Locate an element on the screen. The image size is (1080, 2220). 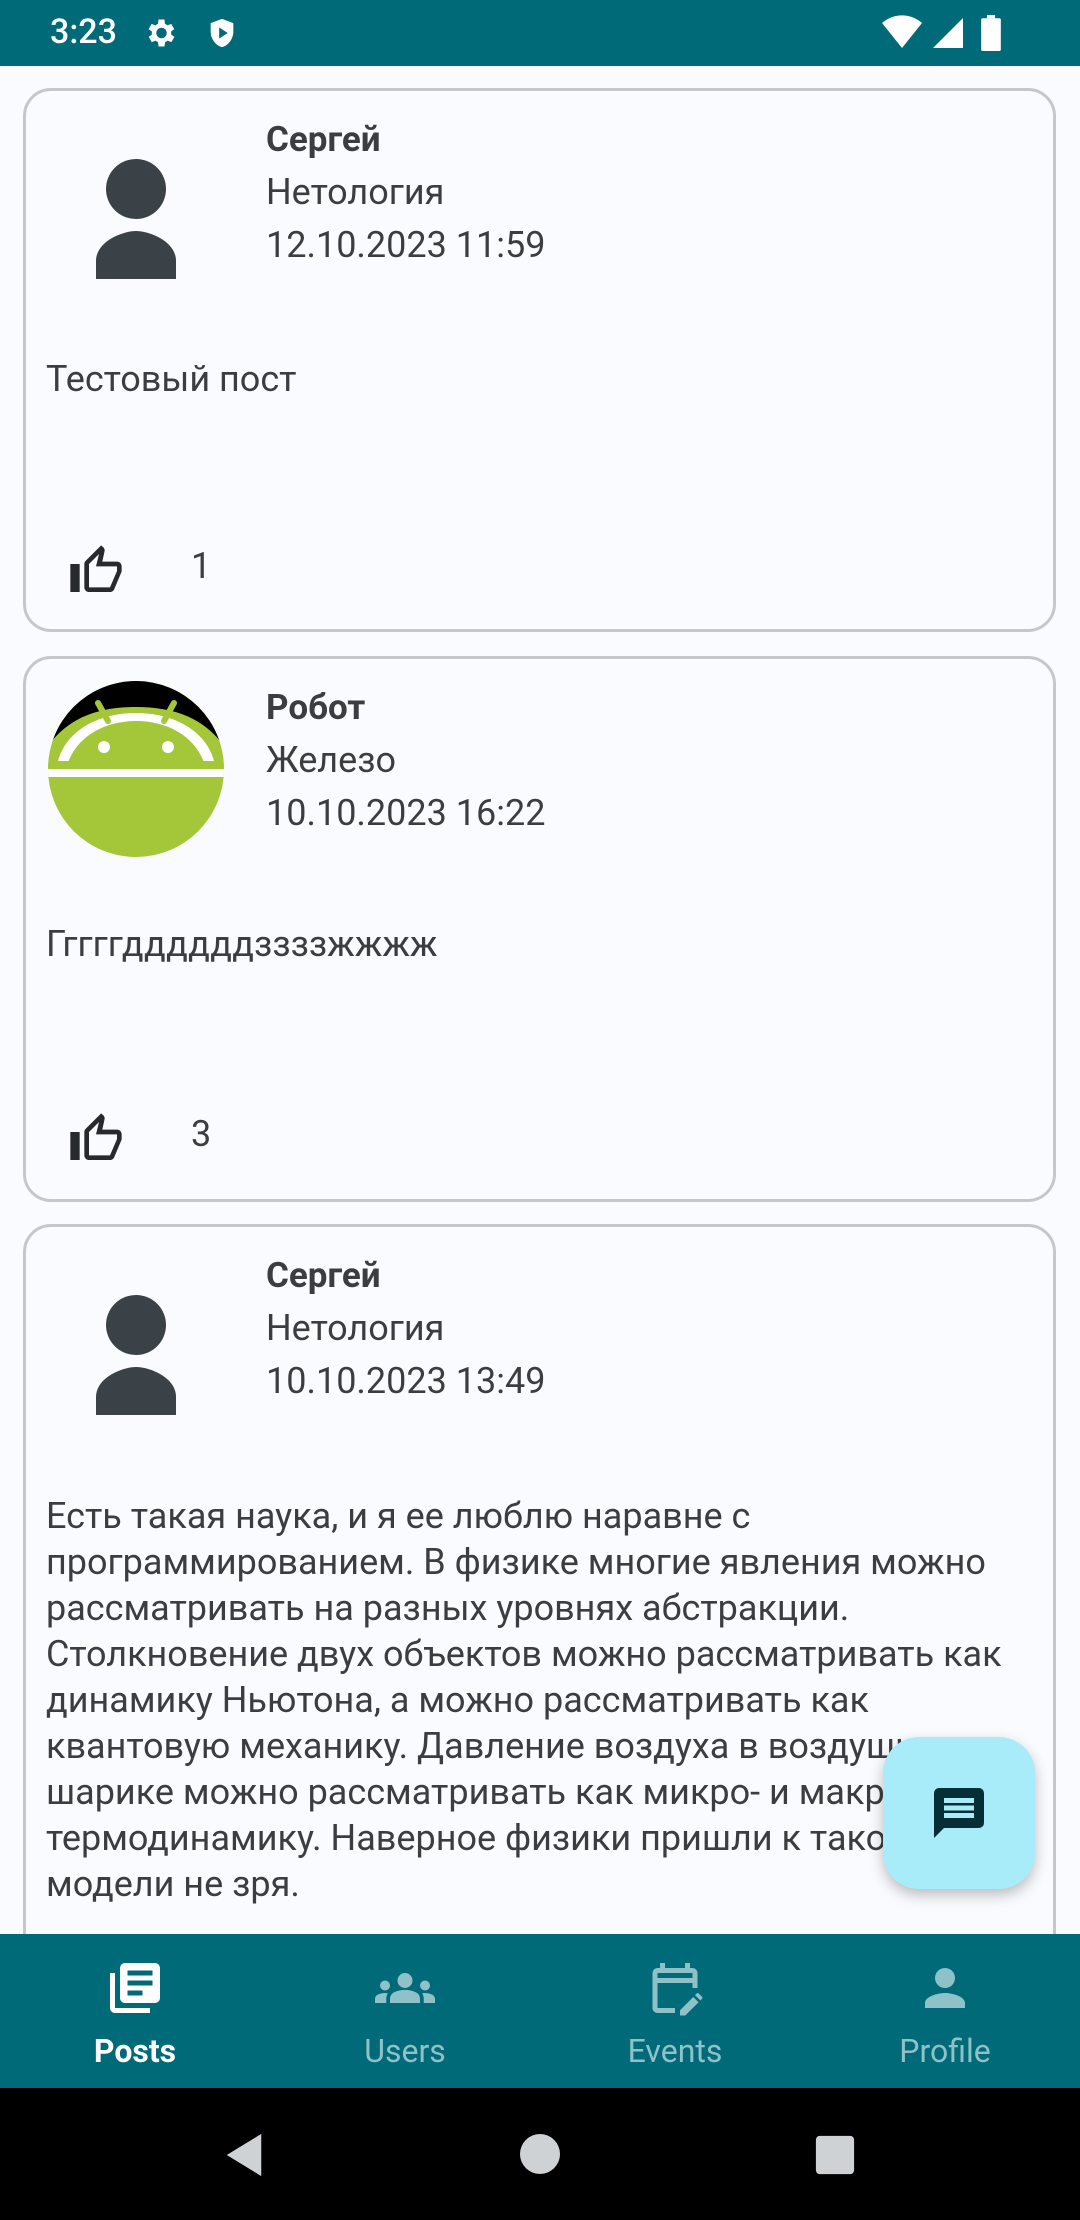
post-date: 10.10.2023 16:22 is located at coordinates (406, 813).